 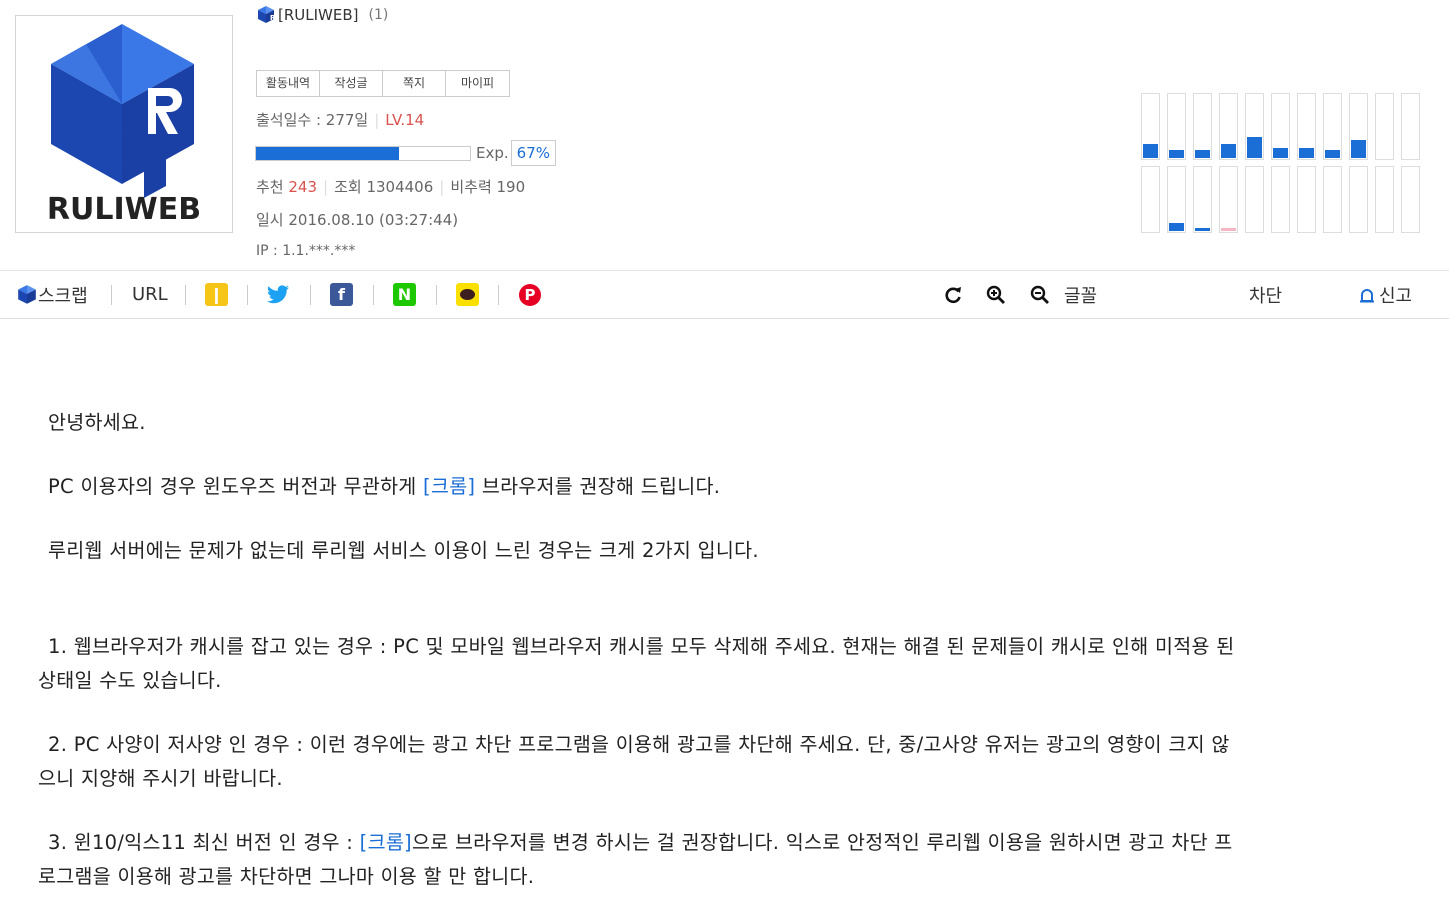 What do you see at coordinates (533, 153) in the screenshot?
I see `exp-percent: 67%` at bounding box center [533, 153].